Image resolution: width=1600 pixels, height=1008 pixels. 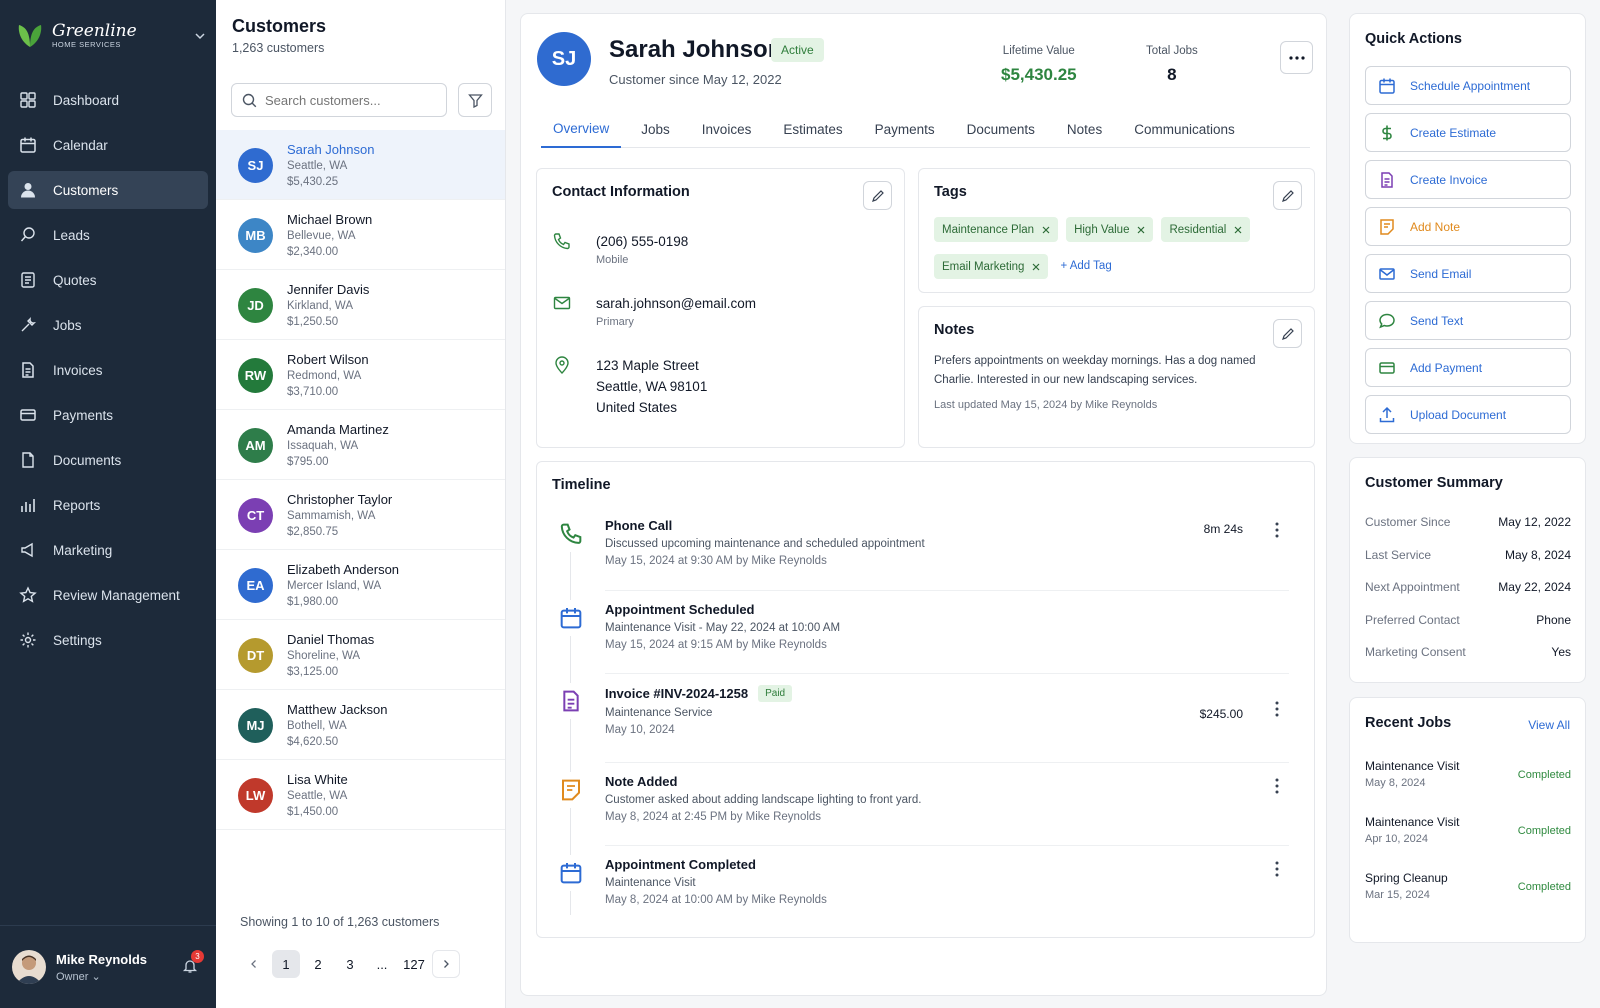 I want to click on sidebar-item-label: Quotes, so click(x=75, y=280).